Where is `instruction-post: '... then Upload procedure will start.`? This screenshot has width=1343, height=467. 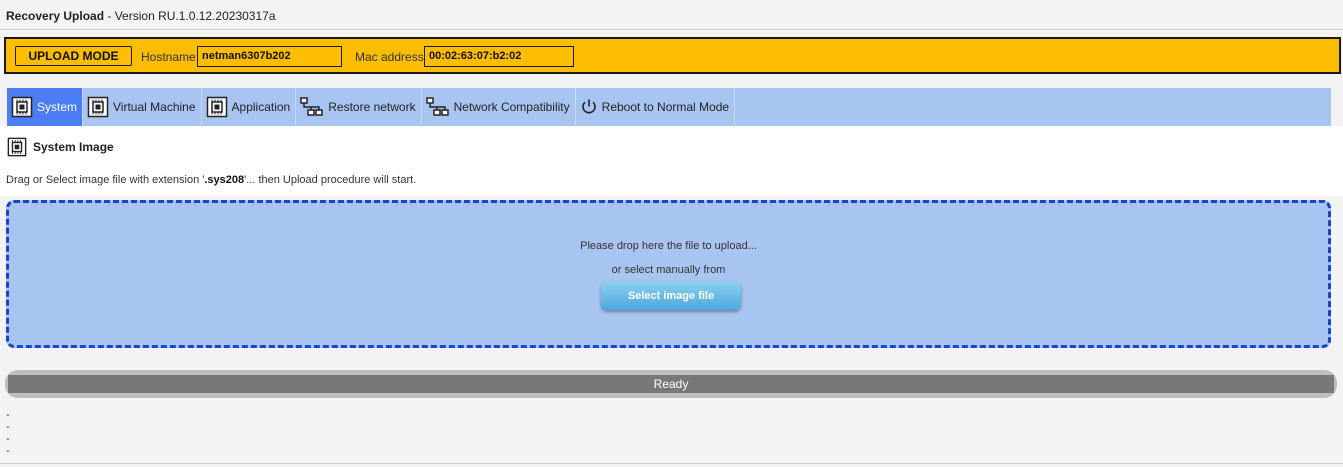 instruction-post: '... then Upload procedure will start. is located at coordinates (330, 180).